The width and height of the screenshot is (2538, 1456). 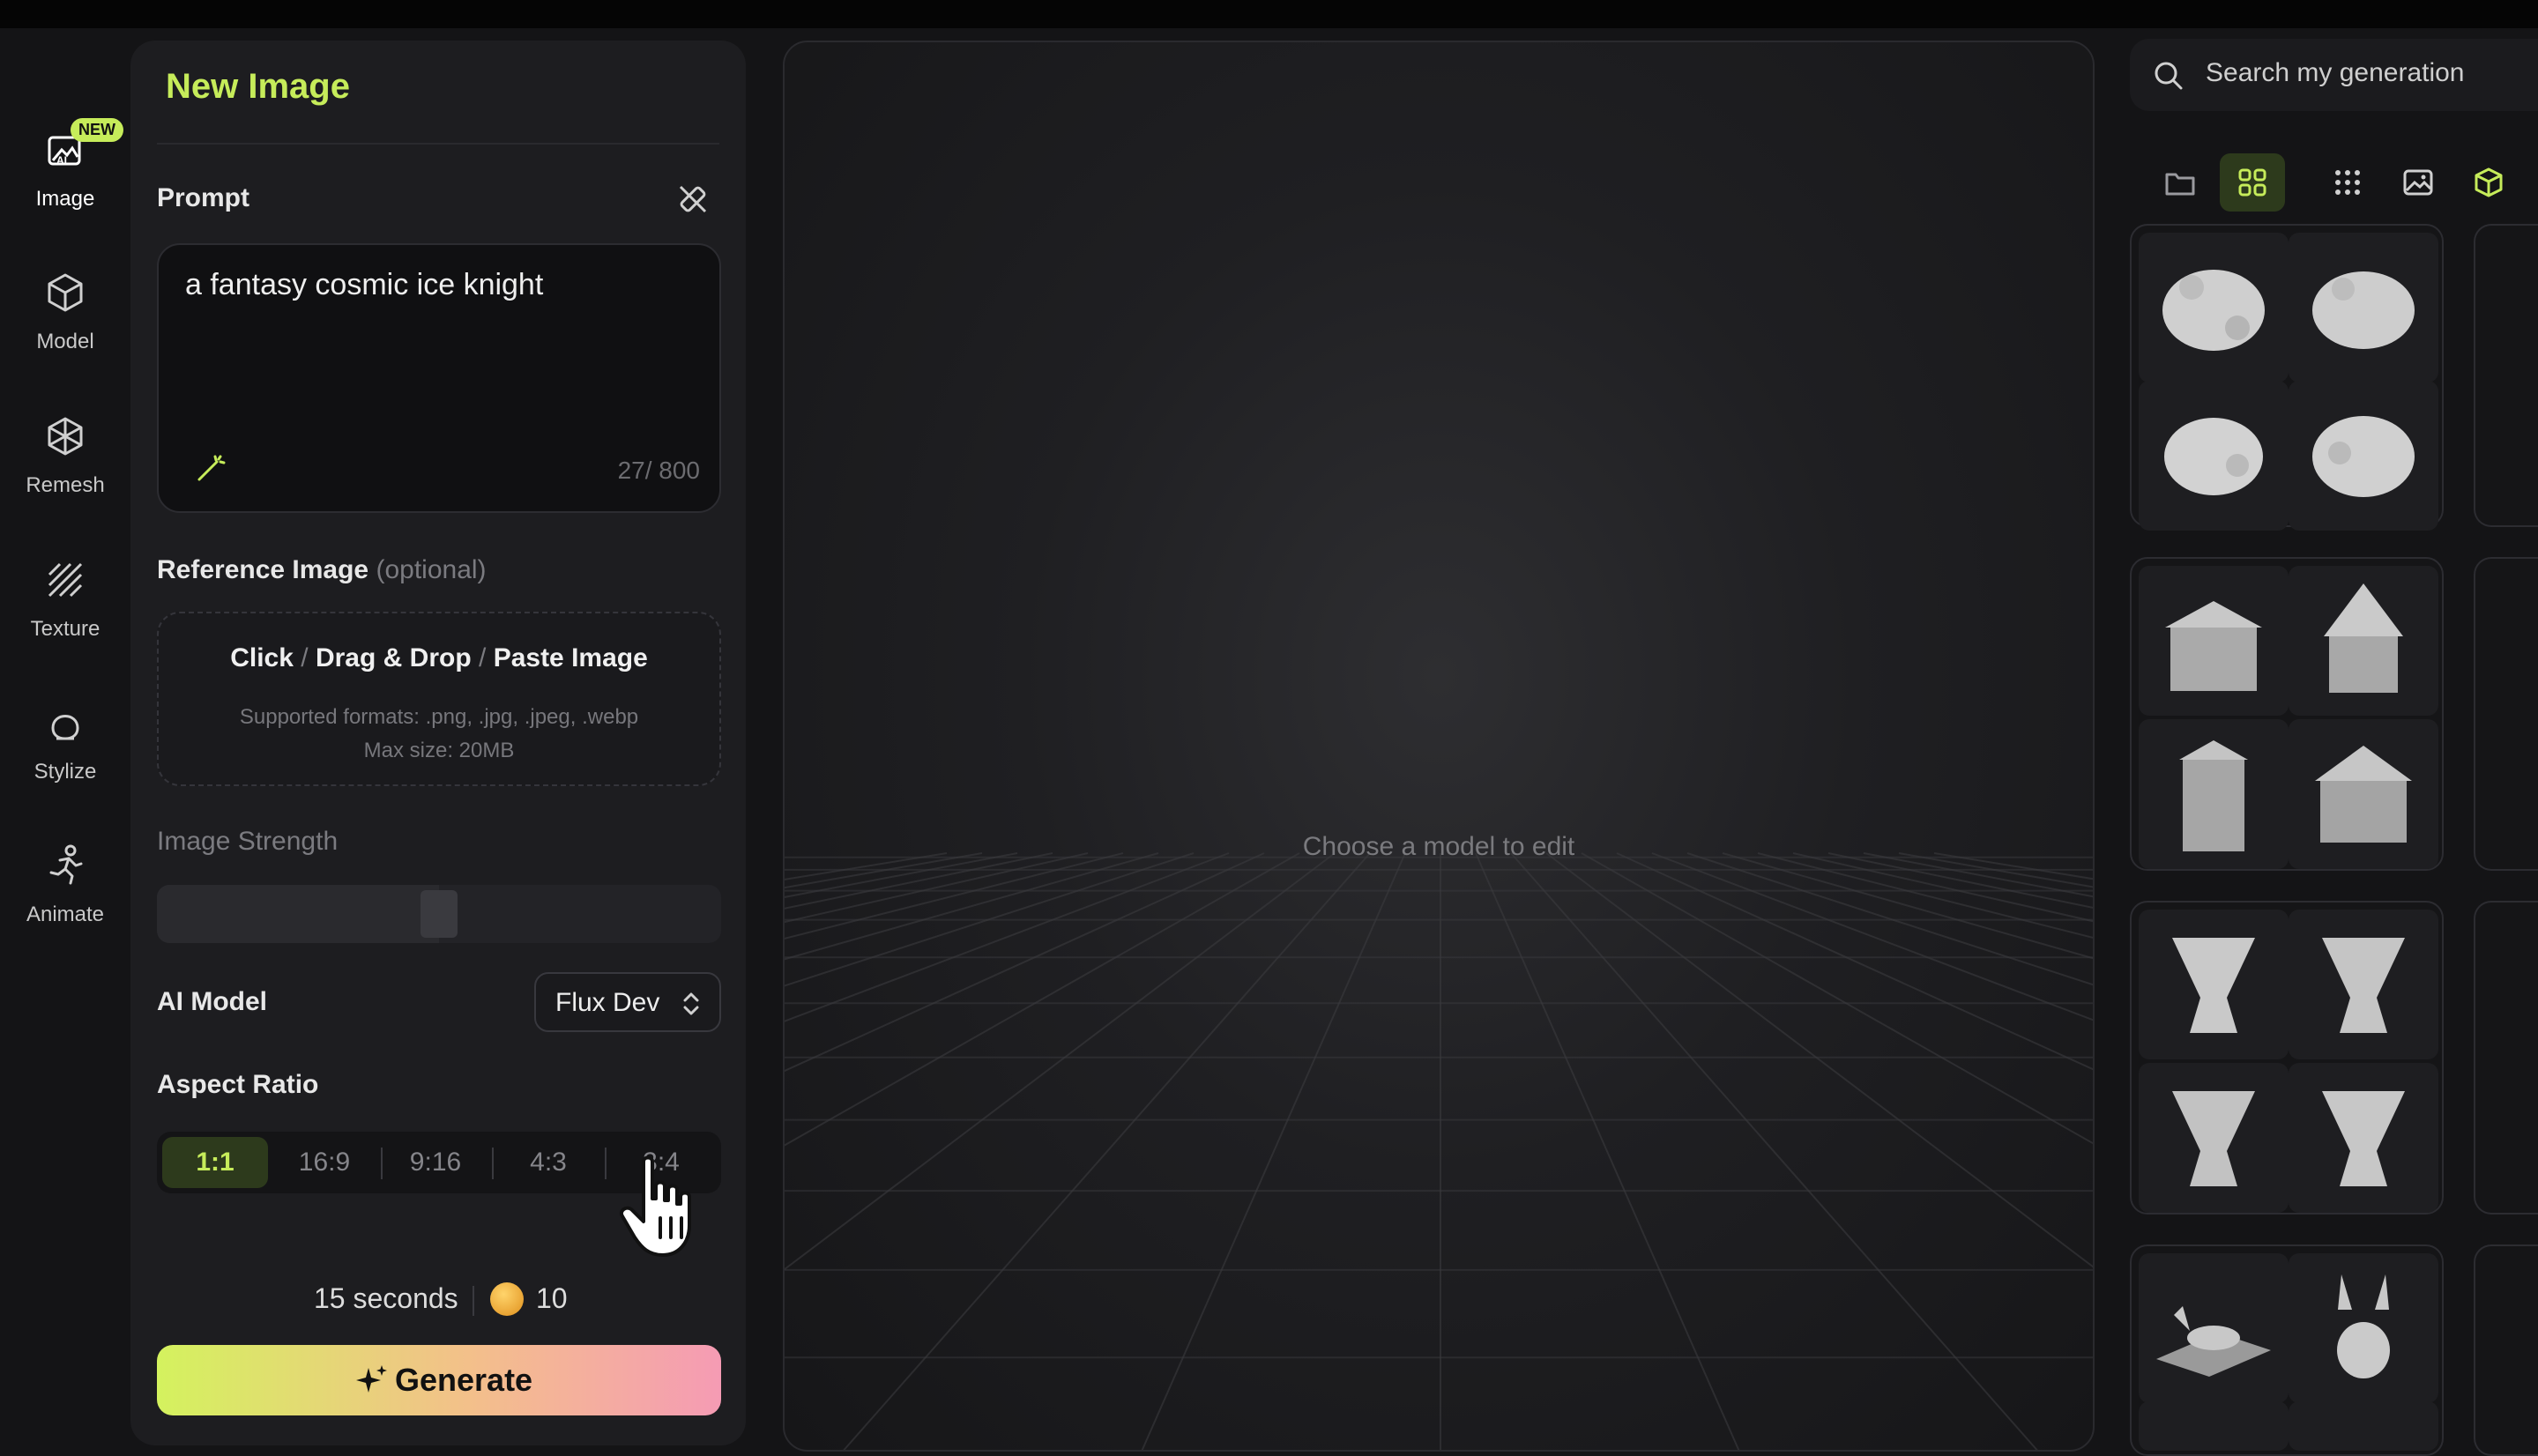 I want to click on folder-icon, so click(x=2180, y=184).